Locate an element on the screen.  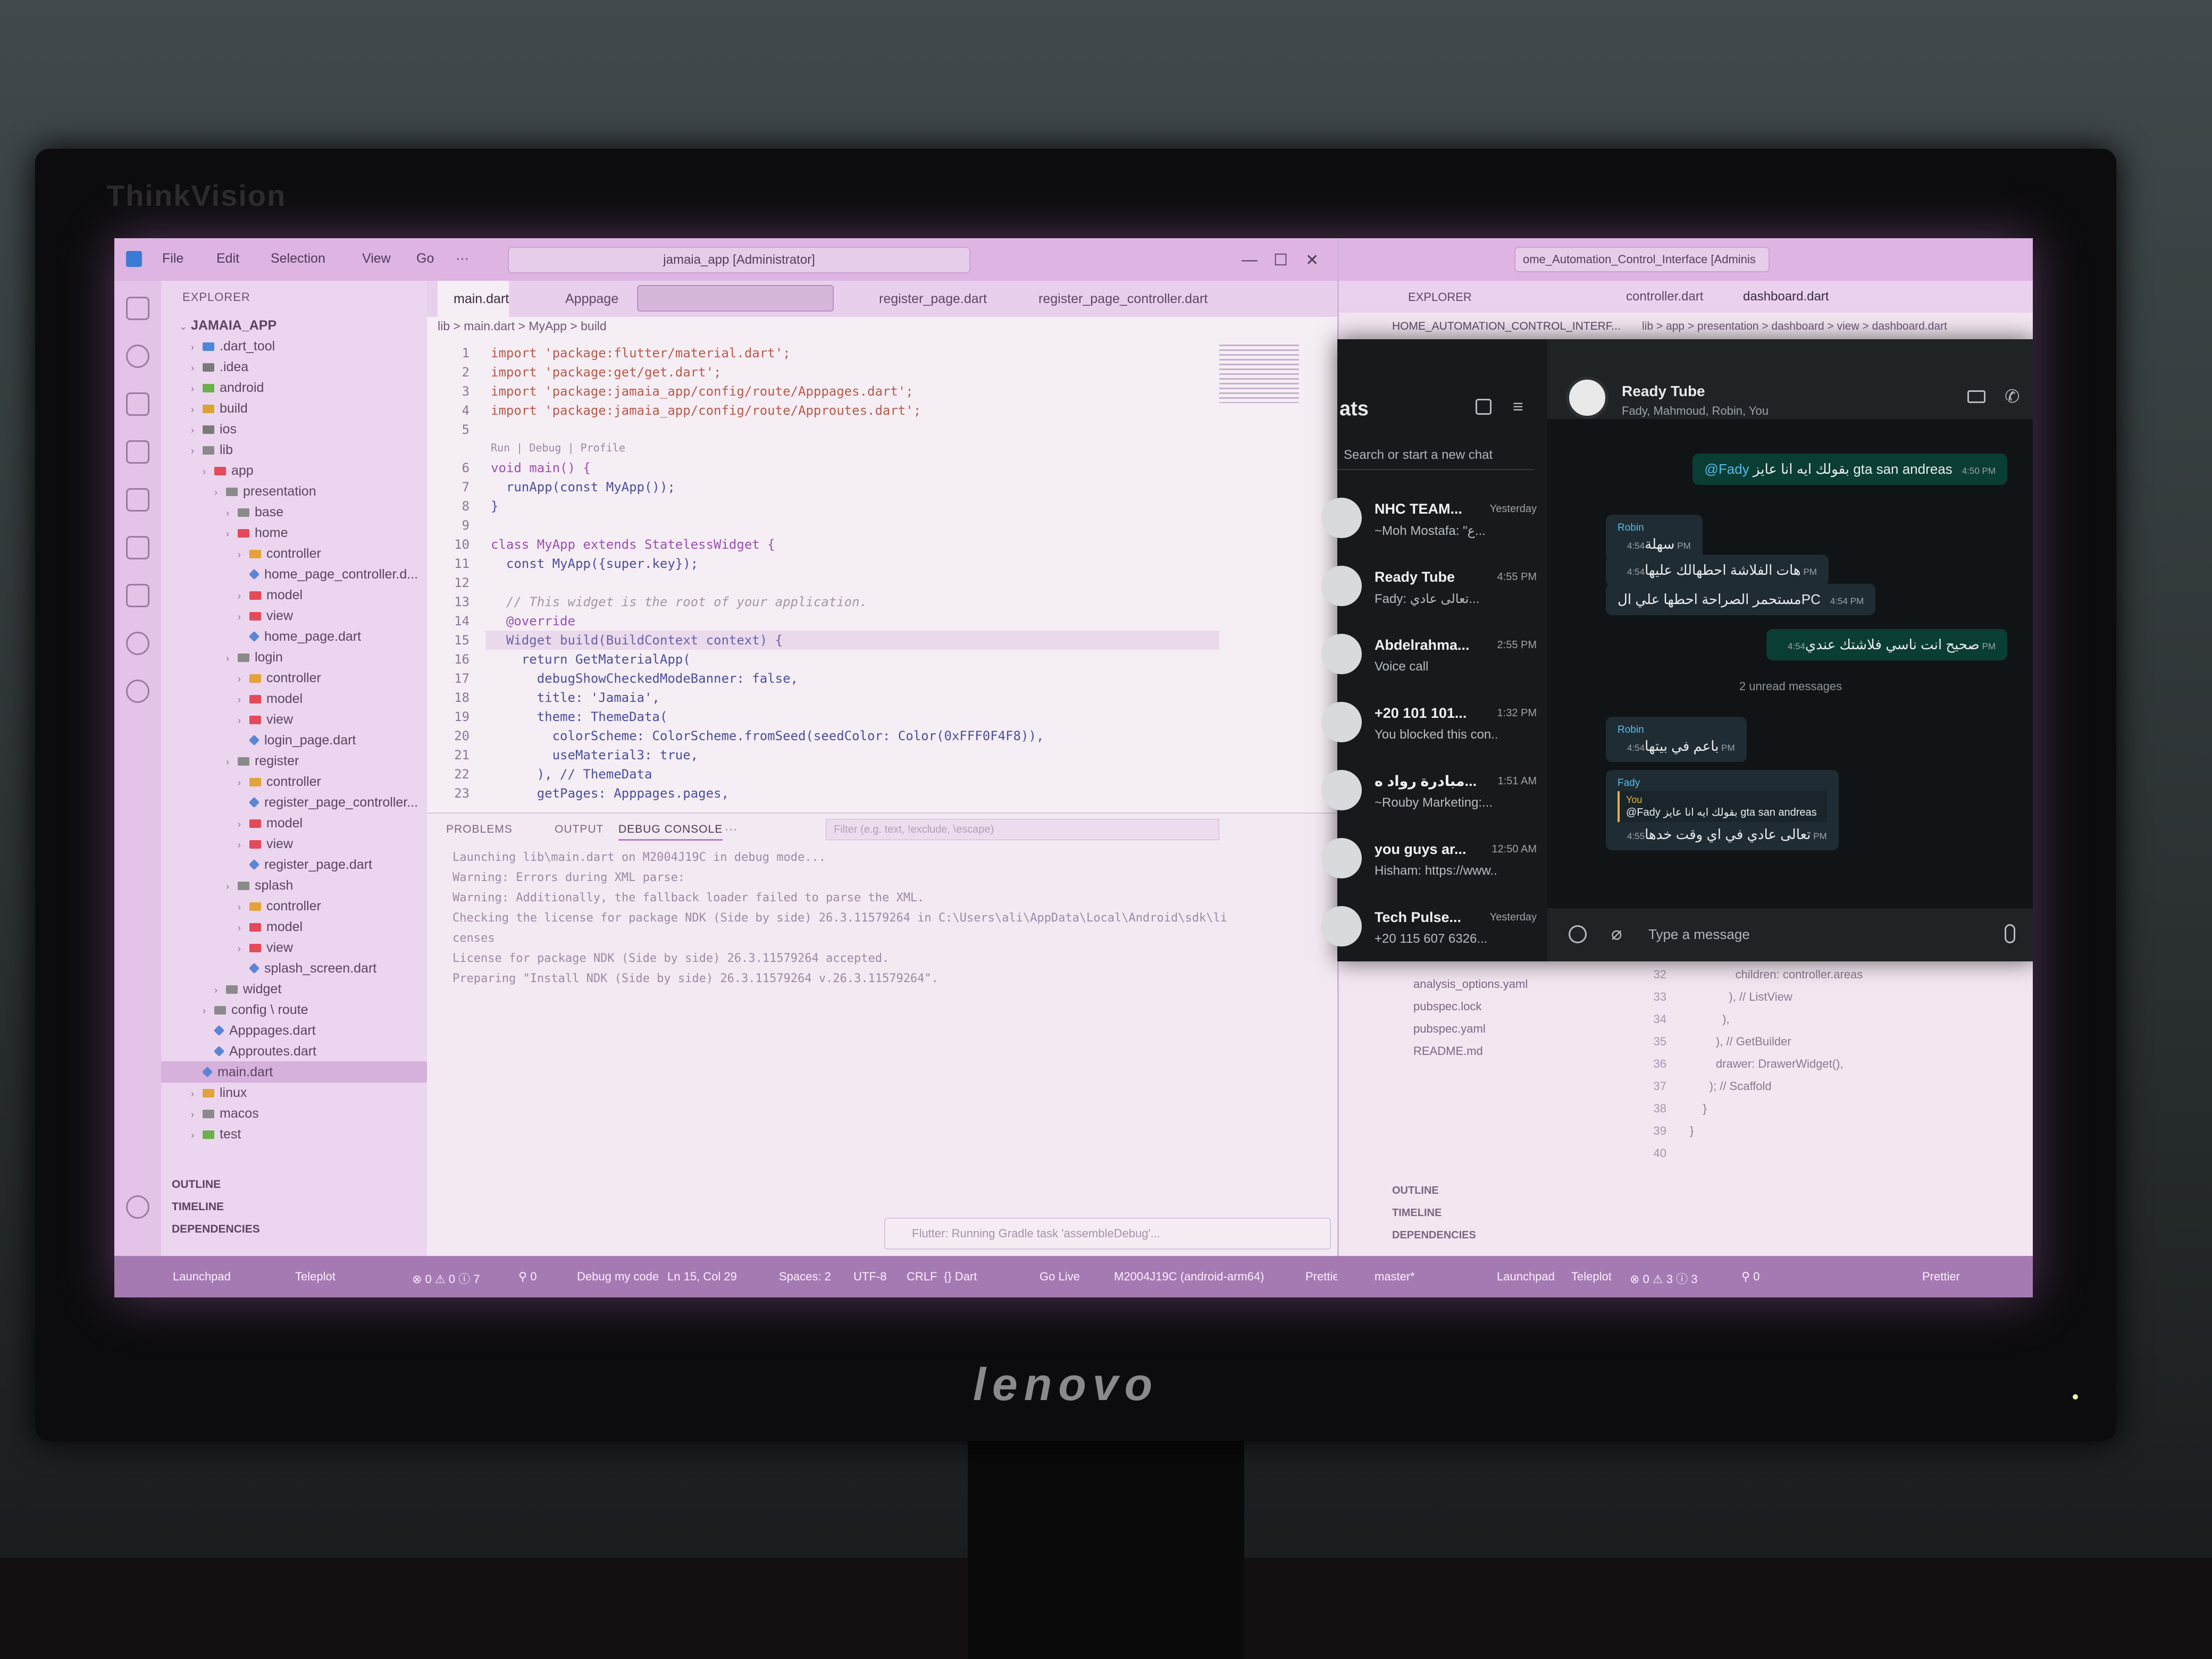
code-line: theme: ThemeData( is located at coordinates (579, 716).